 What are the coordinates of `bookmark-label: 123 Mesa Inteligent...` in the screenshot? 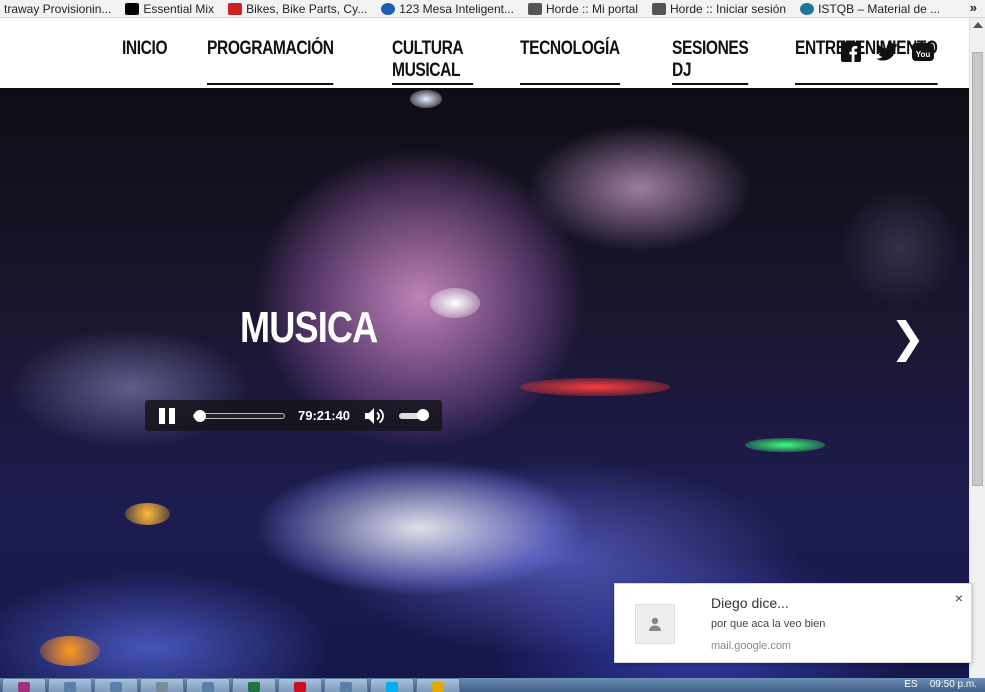 It's located at (456, 8).